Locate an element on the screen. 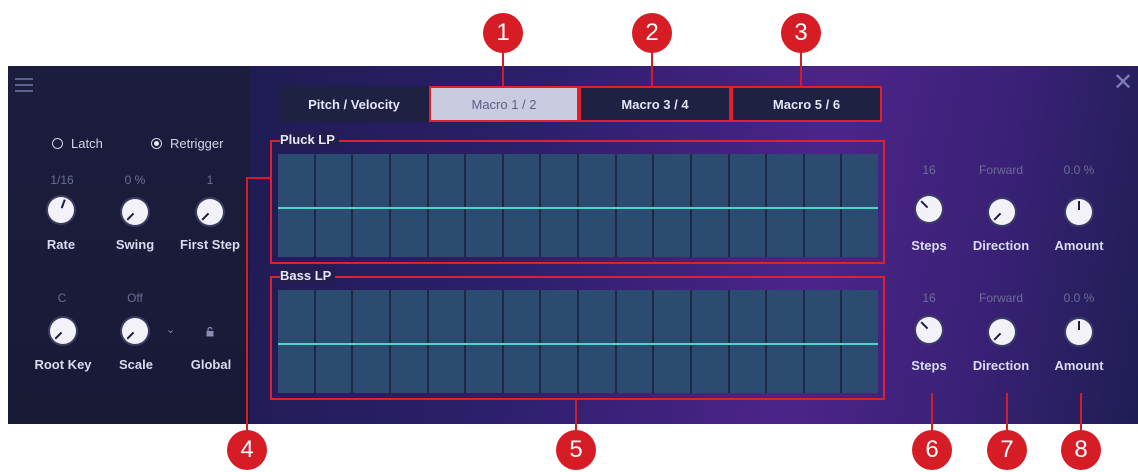 The image size is (1138, 472). close-icon: ✕ is located at coordinates (1123, 83).